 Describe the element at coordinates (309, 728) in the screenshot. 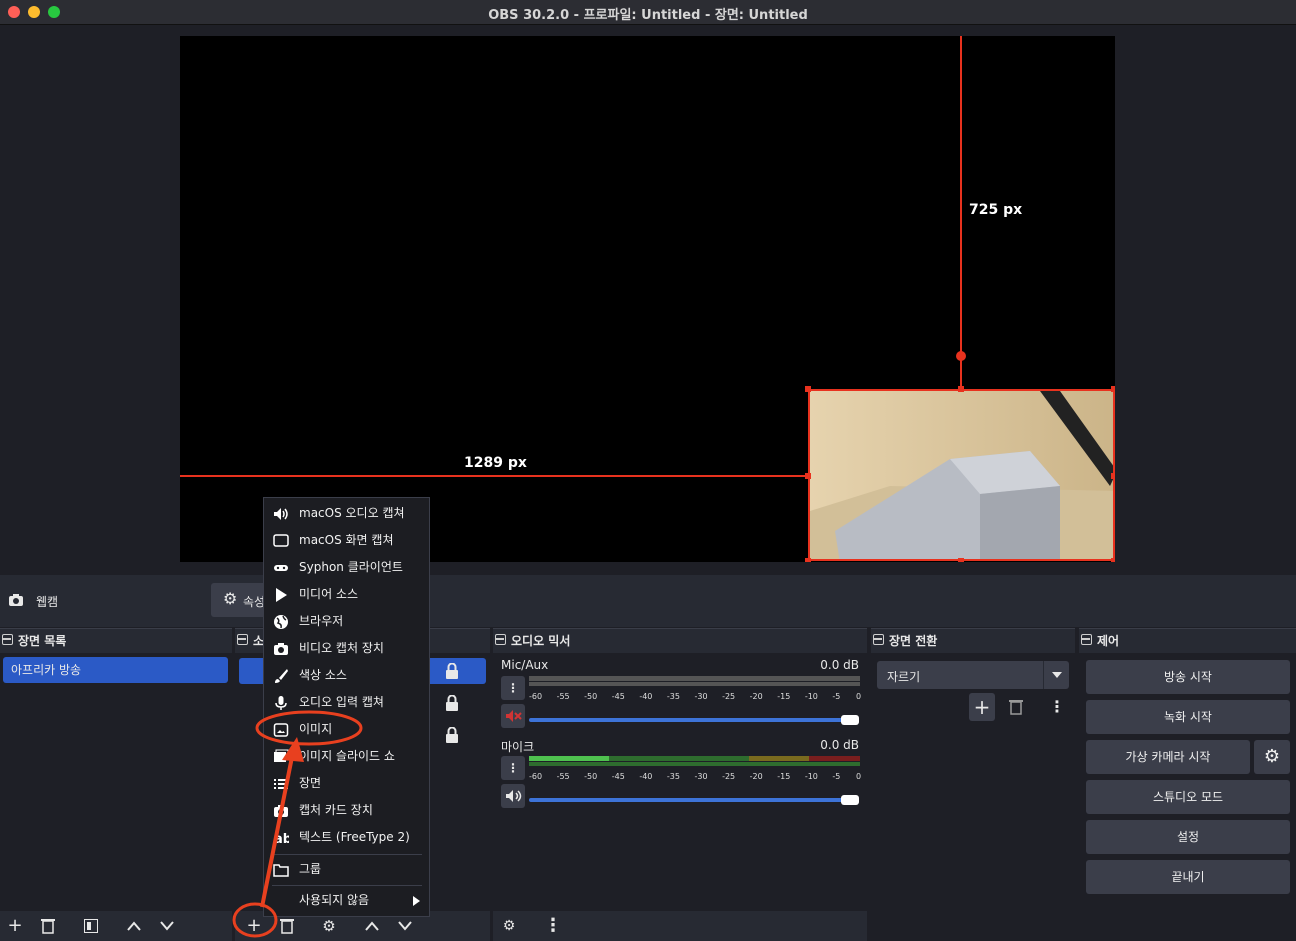

I see `highlight-circle-image-item` at that location.